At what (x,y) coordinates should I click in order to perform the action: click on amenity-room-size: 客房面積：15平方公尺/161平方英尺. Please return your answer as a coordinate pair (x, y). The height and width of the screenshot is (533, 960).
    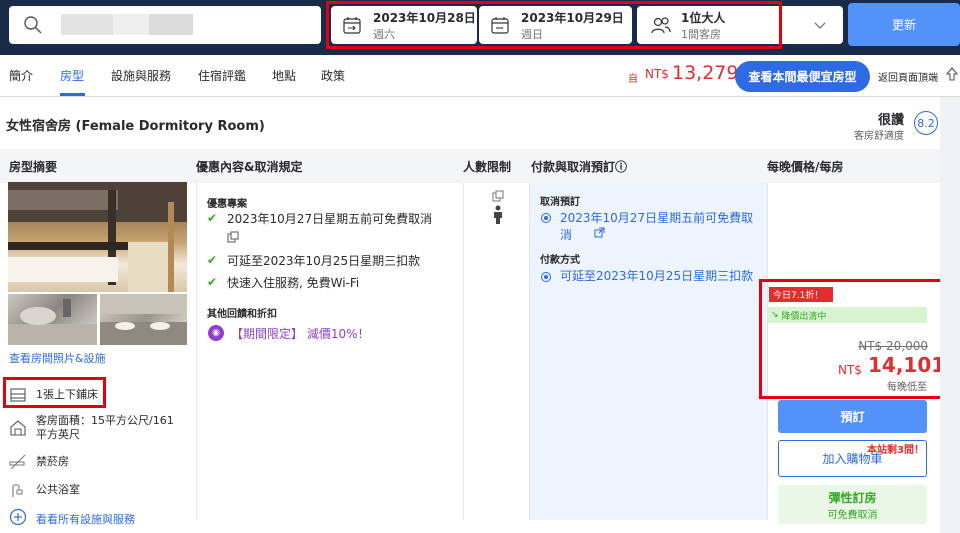
    Looking at the image, I should click on (105, 427).